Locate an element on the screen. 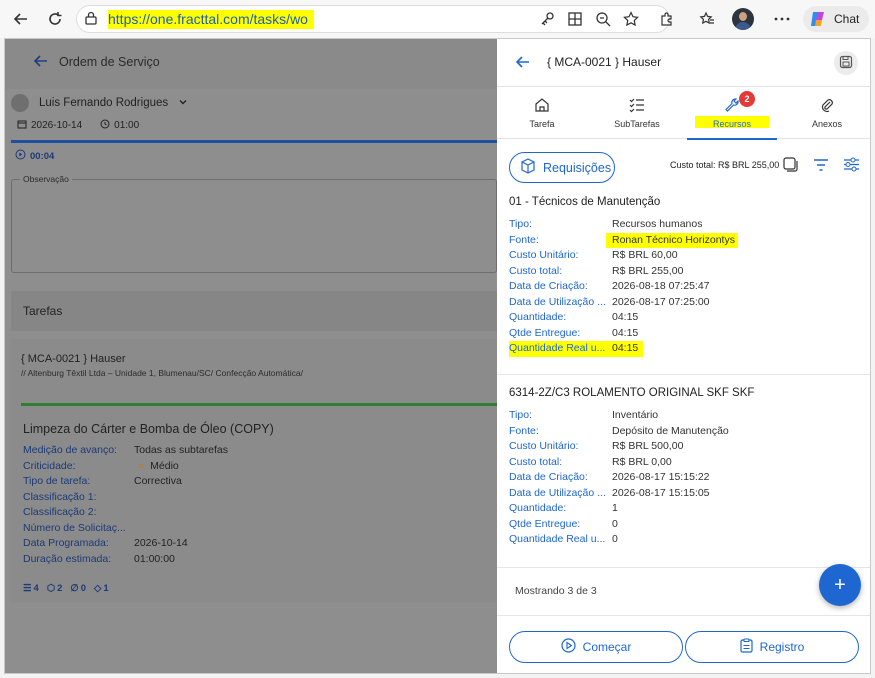 The image size is (875, 678). task-stats: ☰ 4 ⬡ 2 ∅ 0 ◇ 1 is located at coordinates (66, 588).